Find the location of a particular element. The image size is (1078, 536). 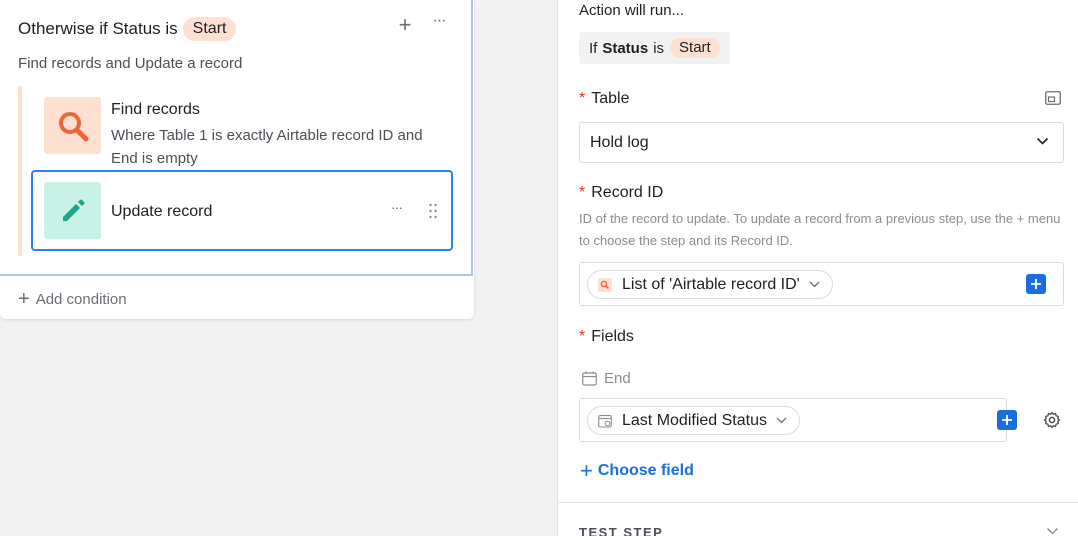

record-id-field: List of 'Airtable record ID' is located at coordinates (821, 284).